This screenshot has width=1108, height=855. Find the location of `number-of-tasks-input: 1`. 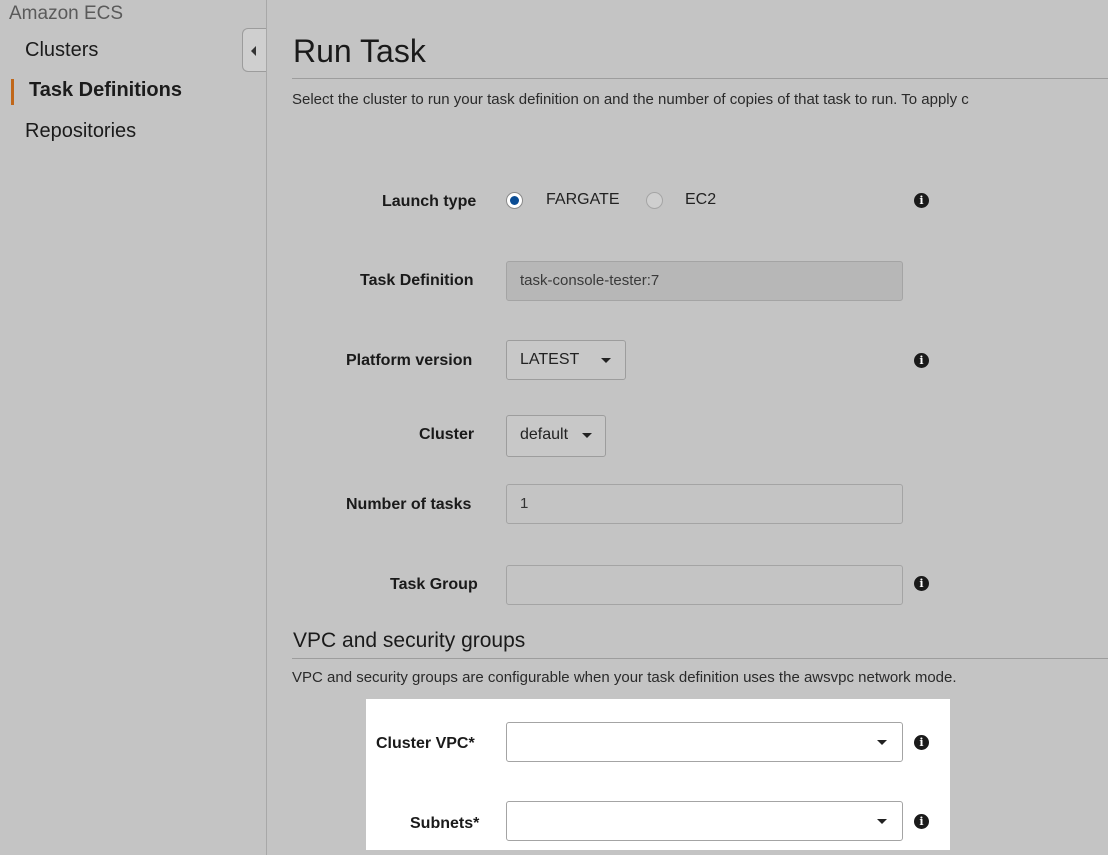

number-of-tasks-input: 1 is located at coordinates (704, 504).